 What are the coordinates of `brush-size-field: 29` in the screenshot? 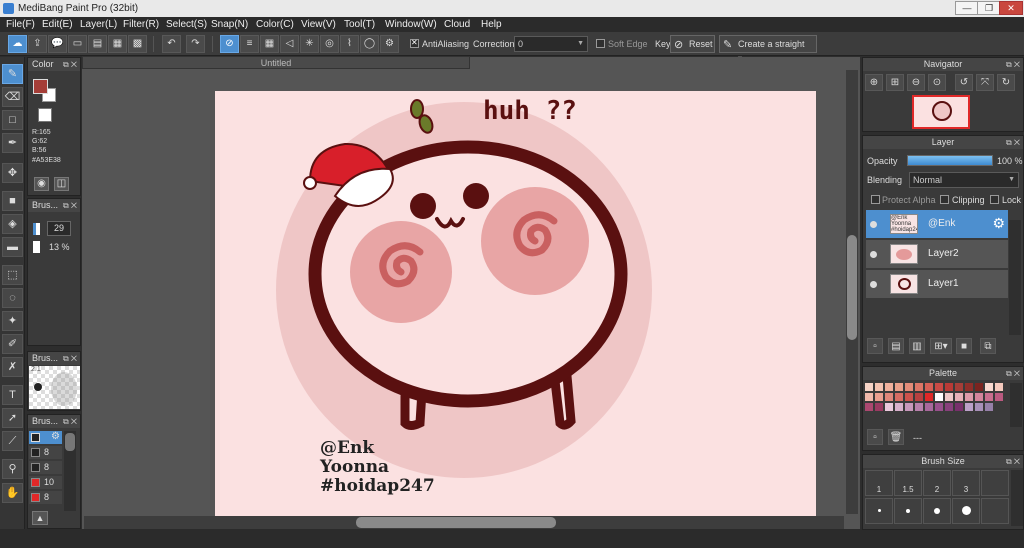 It's located at (59, 228).